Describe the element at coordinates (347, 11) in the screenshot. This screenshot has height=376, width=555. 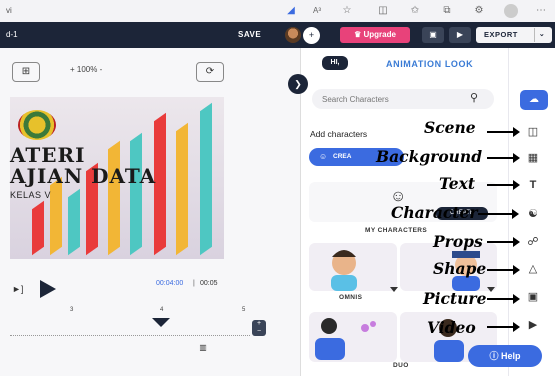
I see `favorite-icon: ☆` at that location.